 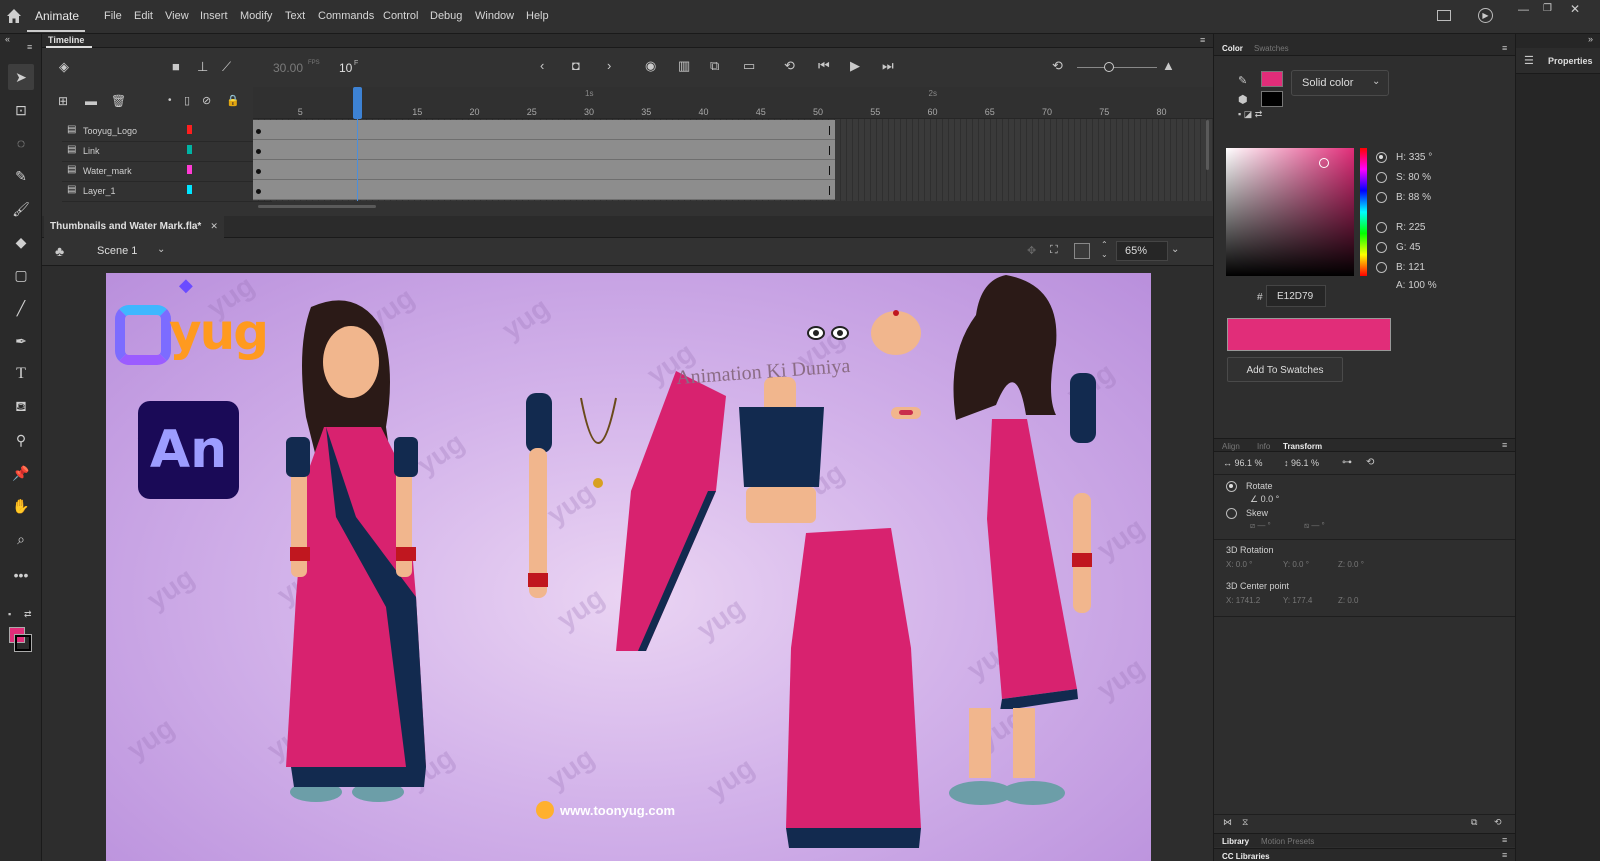 I want to click on pallu-part, so click(x=671, y=516).